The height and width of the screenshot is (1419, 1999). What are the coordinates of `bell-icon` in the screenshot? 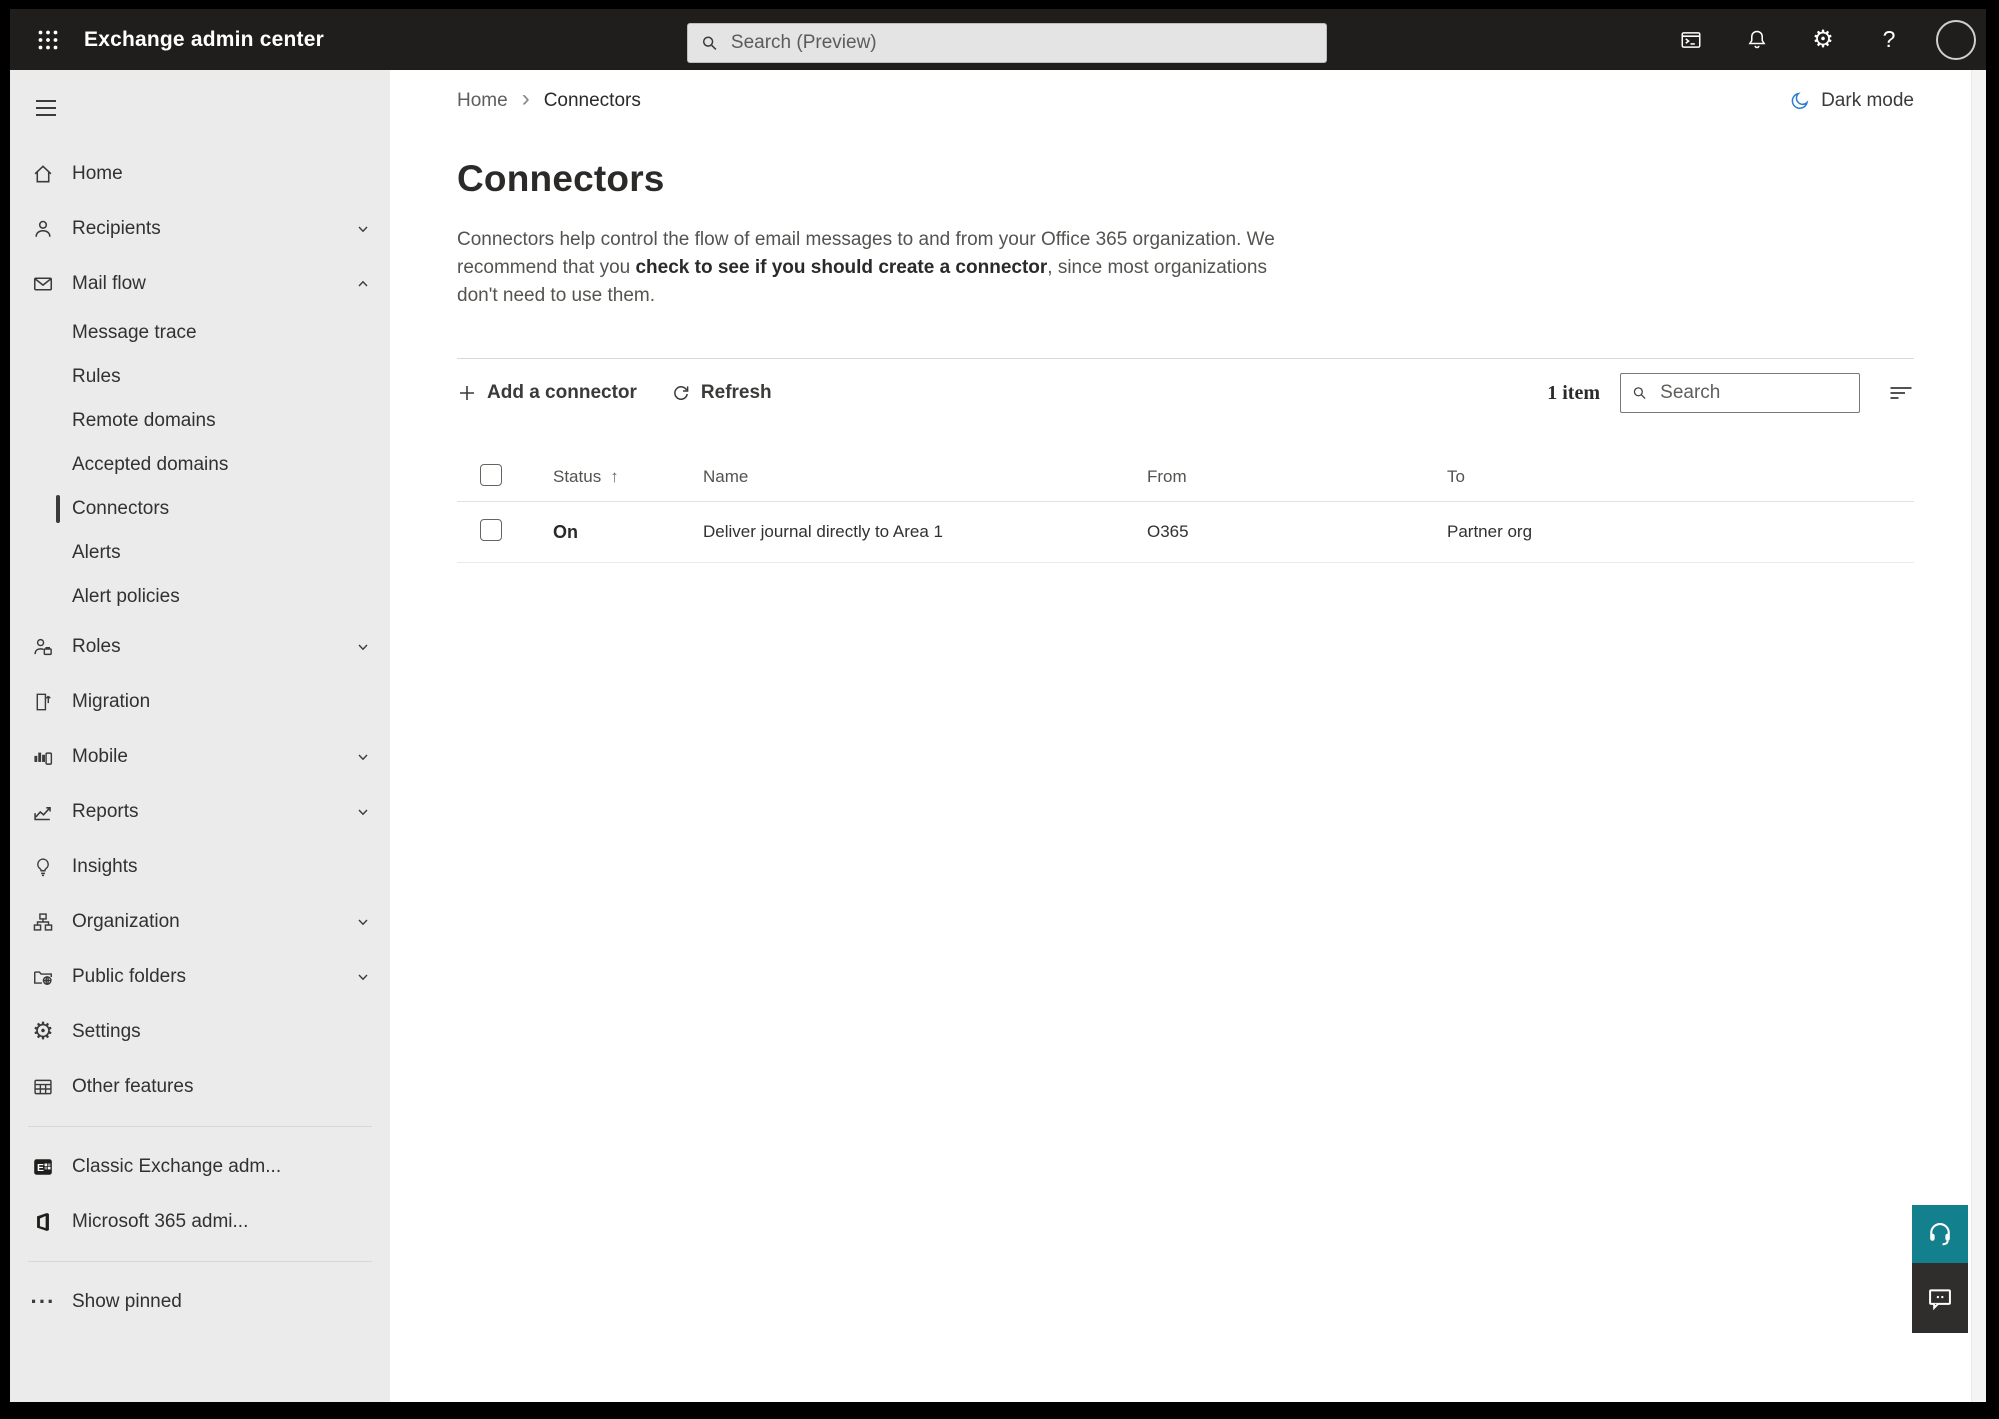 It's located at (1757, 39).